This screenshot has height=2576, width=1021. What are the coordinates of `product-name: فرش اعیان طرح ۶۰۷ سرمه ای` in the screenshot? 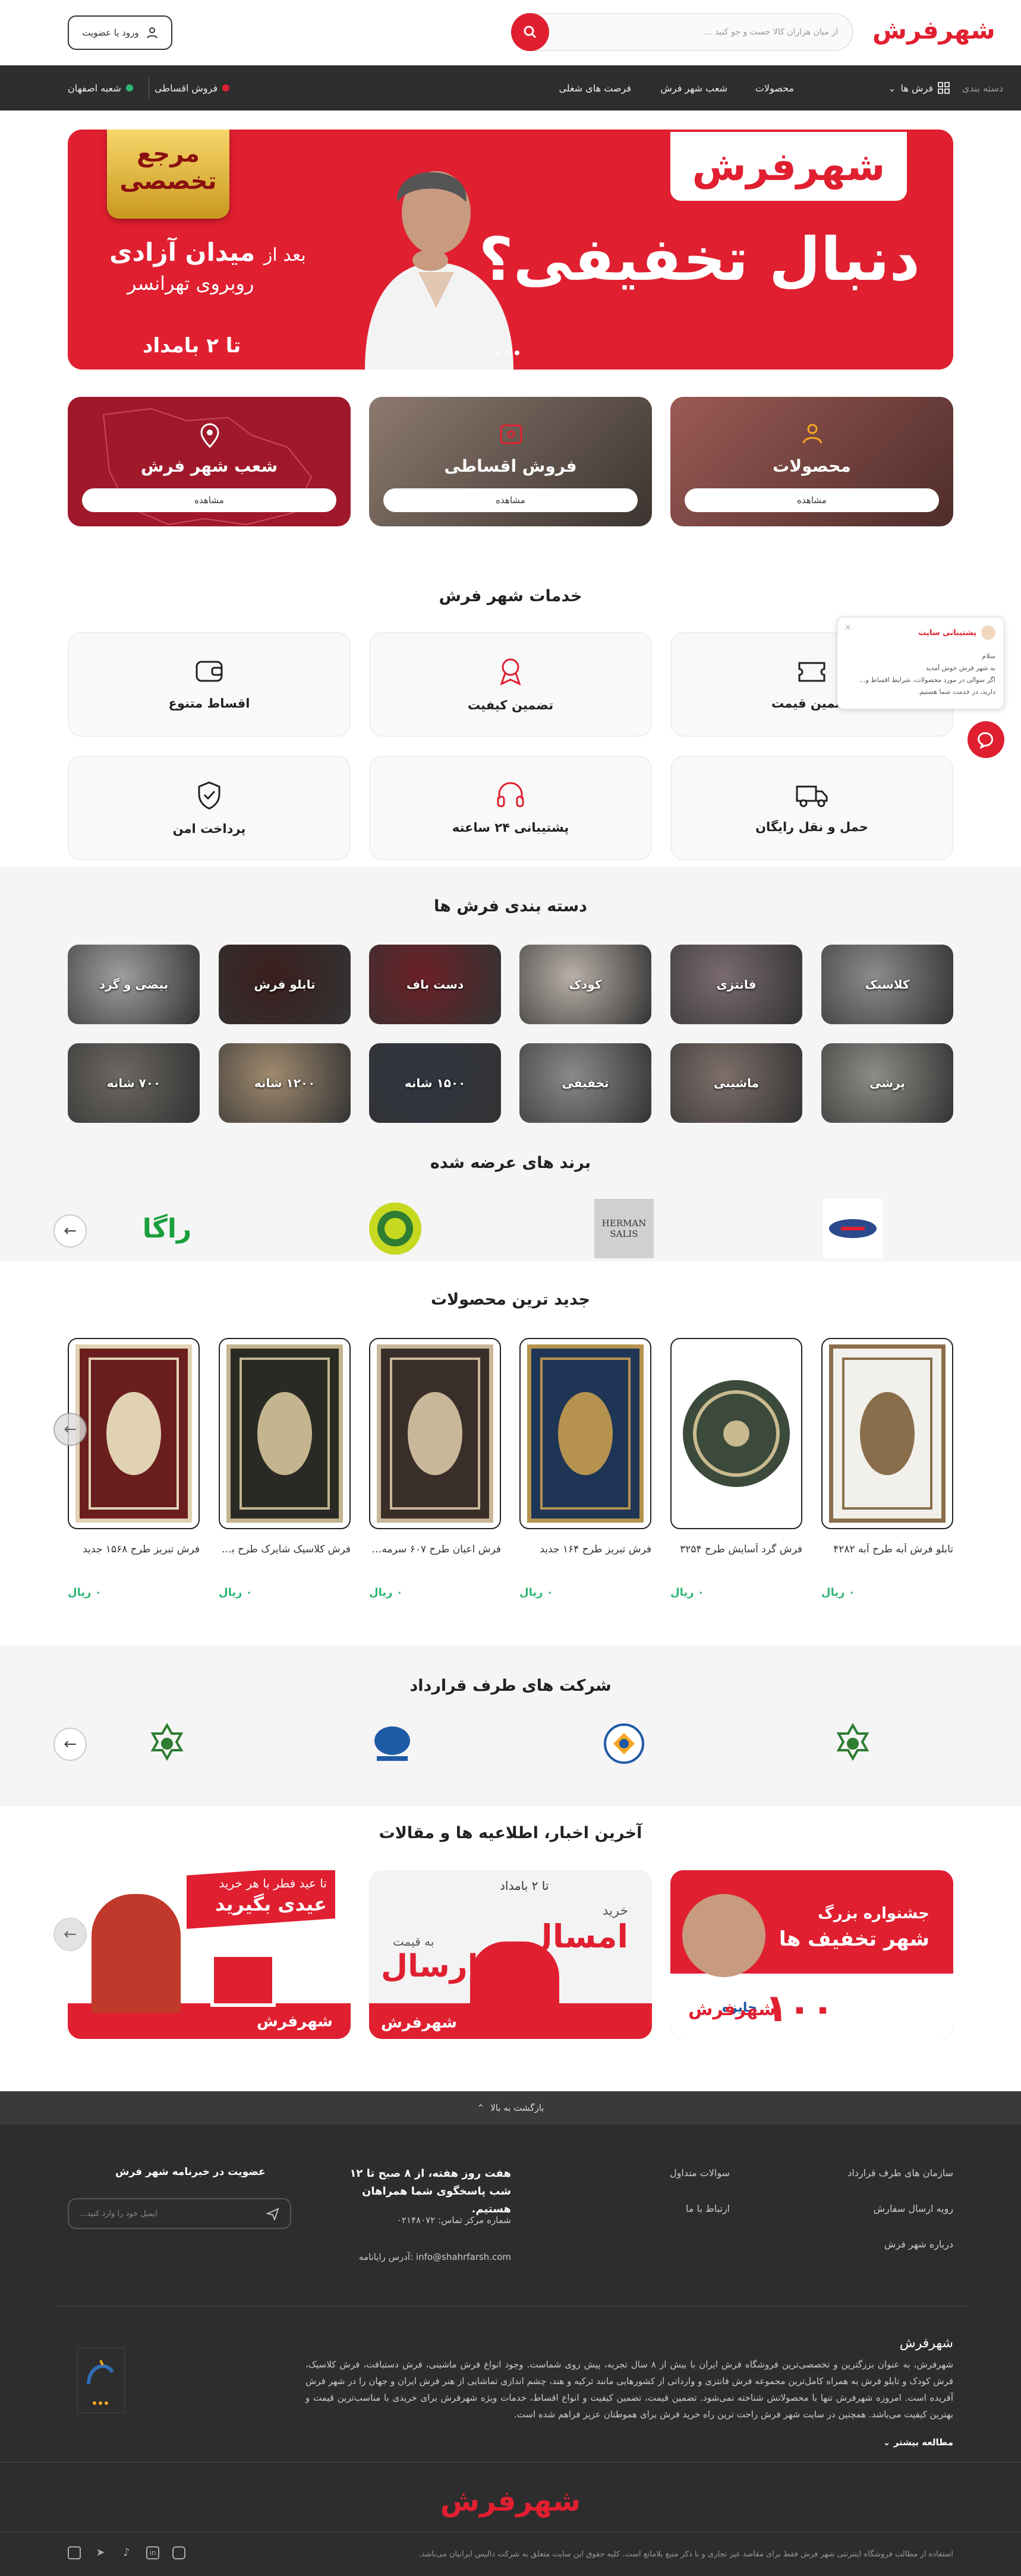 It's located at (435, 1549).